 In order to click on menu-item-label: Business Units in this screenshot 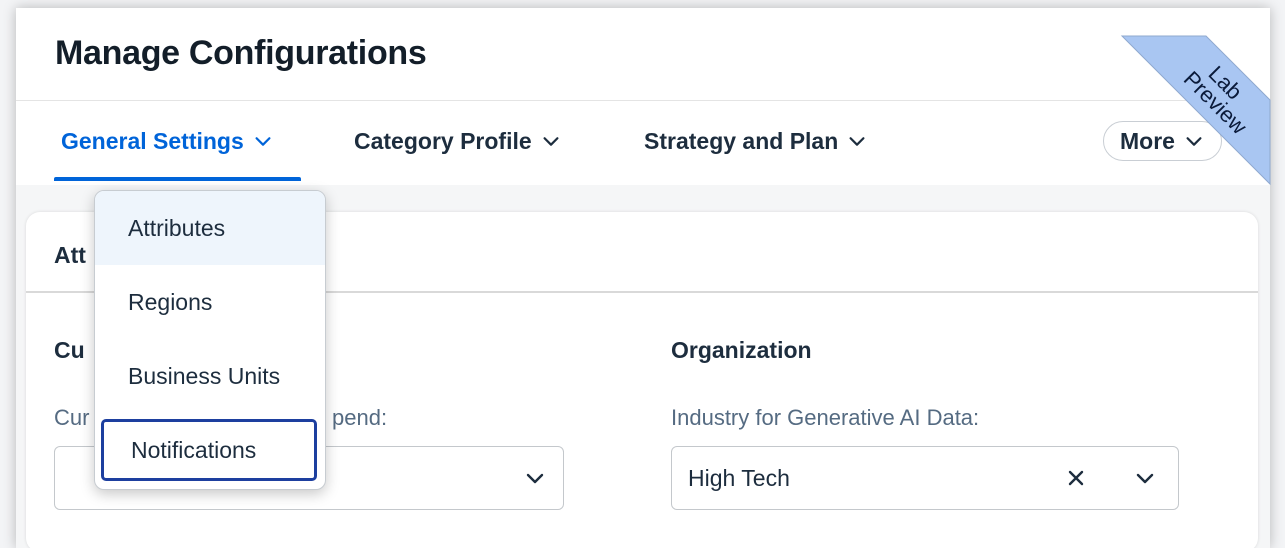, I will do `click(204, 375)`.